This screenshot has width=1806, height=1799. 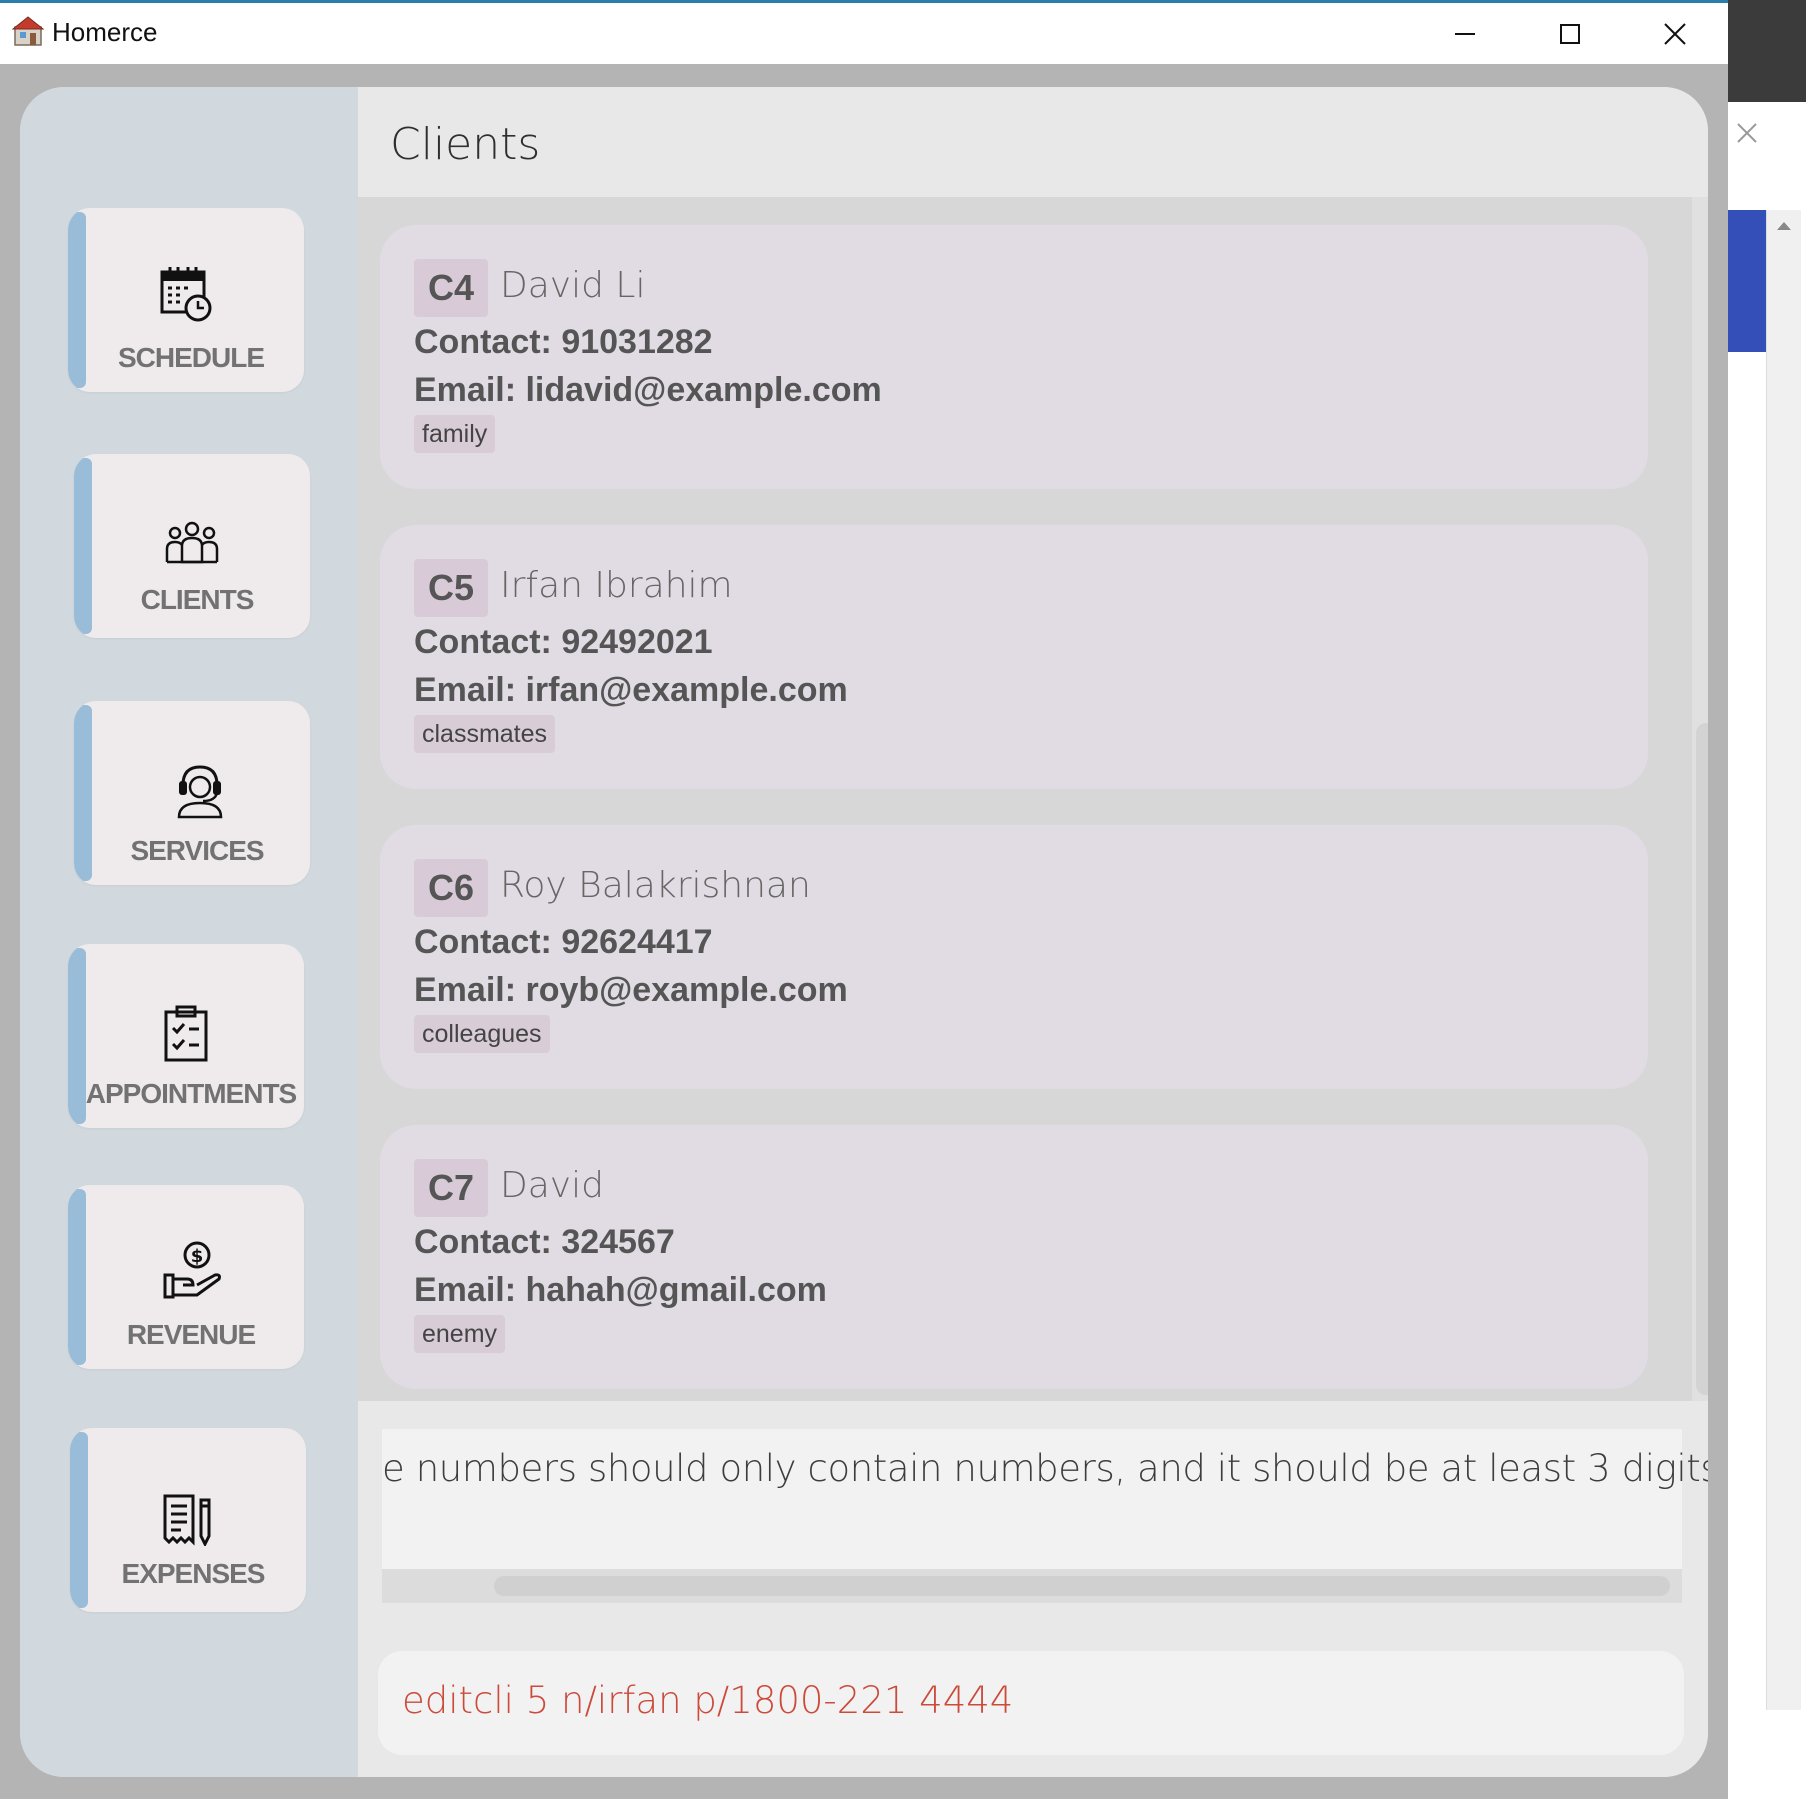 I want to click on background-scrollbar, so click(x=1783, y=960).